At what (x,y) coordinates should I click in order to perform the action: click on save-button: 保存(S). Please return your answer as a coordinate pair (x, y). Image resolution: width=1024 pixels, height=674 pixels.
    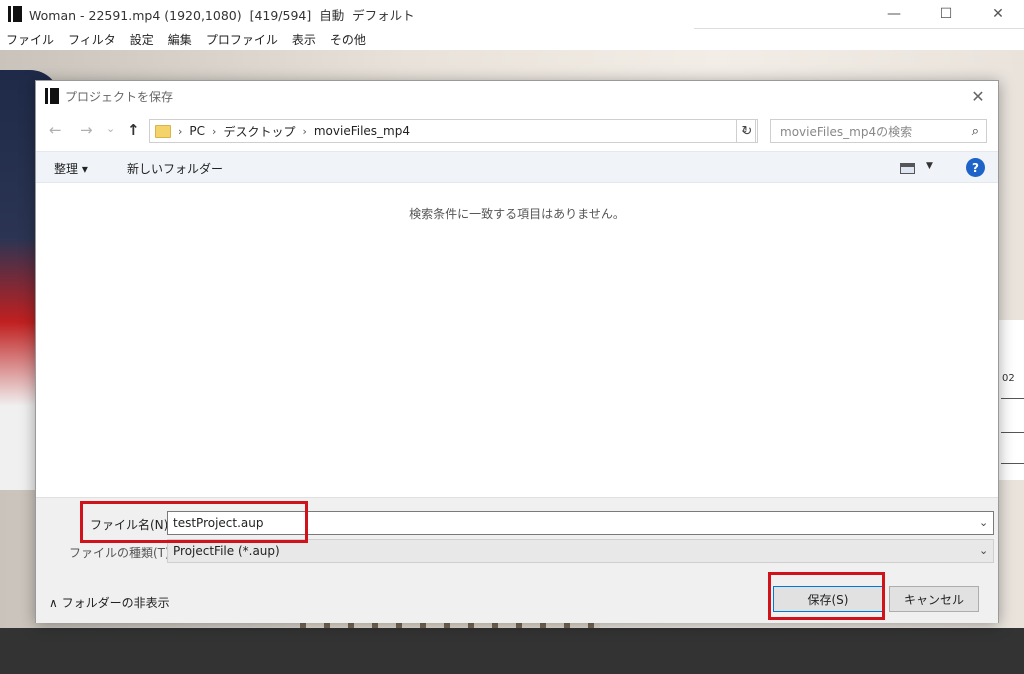
    Looking at the image, I should click on (828, 599).